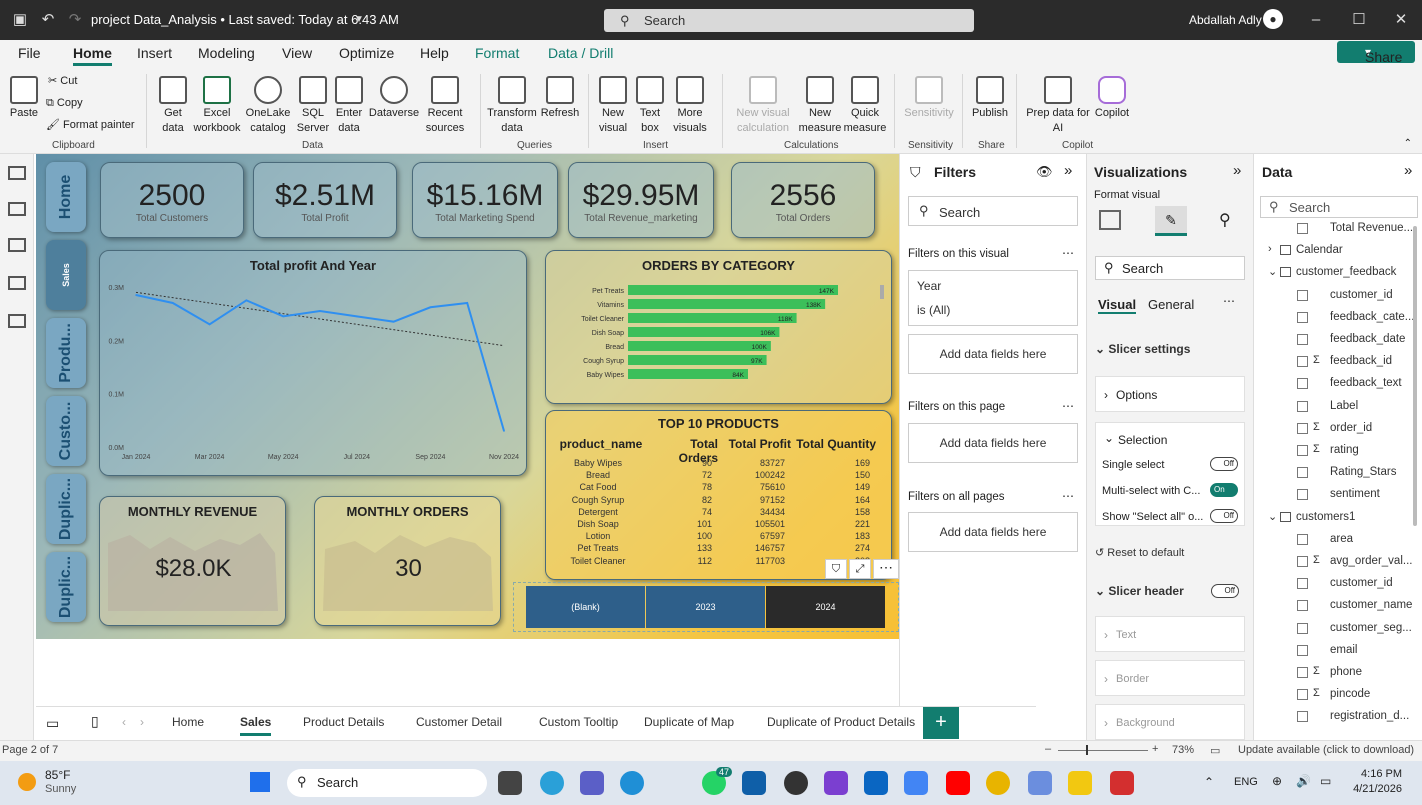 This screenshot has height=805, width=1422. What do you see at coordinates (820, 106) in the screenshot?
I see `new-measure-button: New measure` at bounding box center [820, 106].